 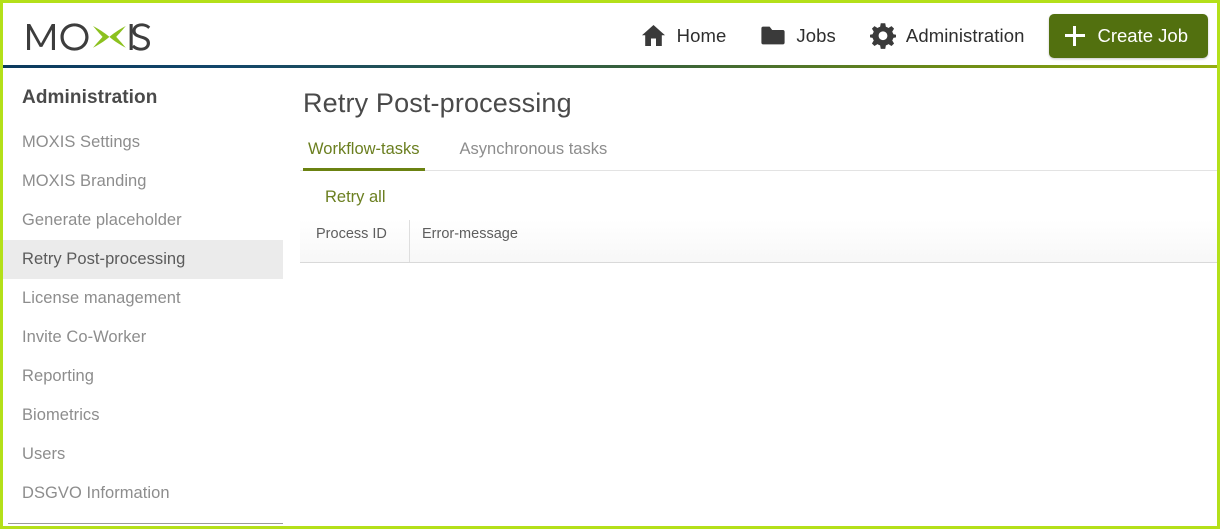 What do you see at coordinates (143, 337) in the screenshot?
I see `sidebar-item-invite-co-worker: Invite Co-Worker` at bounding box center [143, 337].